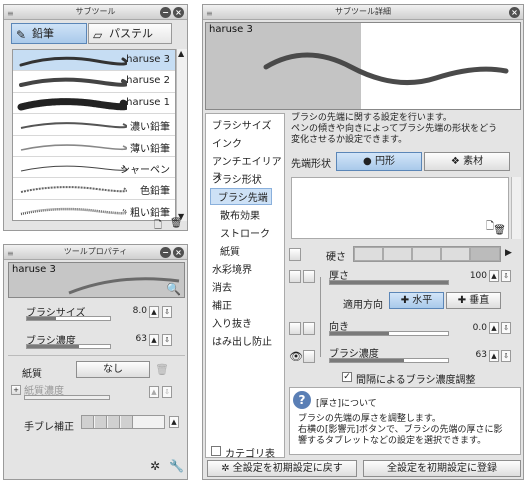  Describe the element at coordinates (295, 254) in the screenshot. I see `hardness-effect-icon` at that location.